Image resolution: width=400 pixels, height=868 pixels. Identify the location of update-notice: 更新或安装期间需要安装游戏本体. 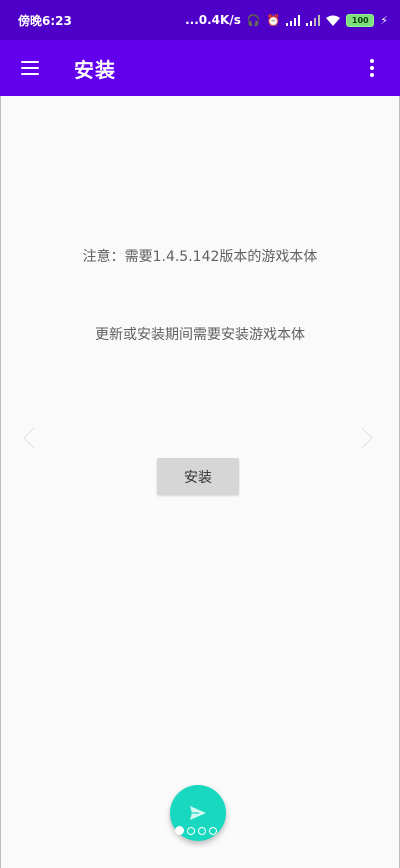
(200, 335).